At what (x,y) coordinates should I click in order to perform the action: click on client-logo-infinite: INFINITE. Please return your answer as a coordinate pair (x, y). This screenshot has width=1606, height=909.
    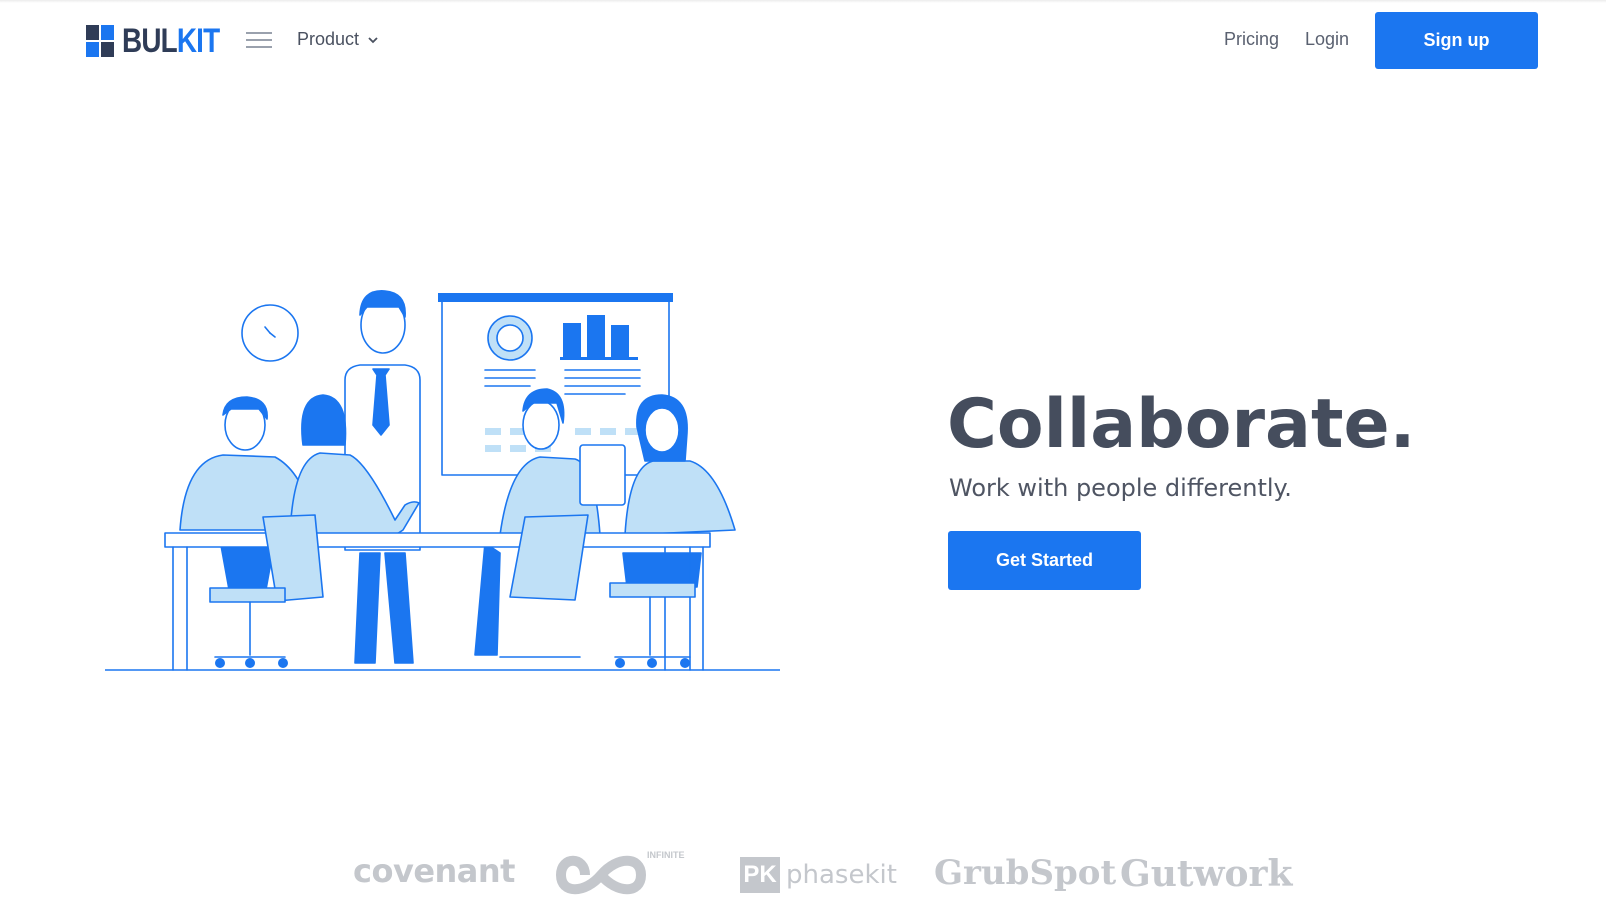
    Looking at the image, I should click on (620, 872).